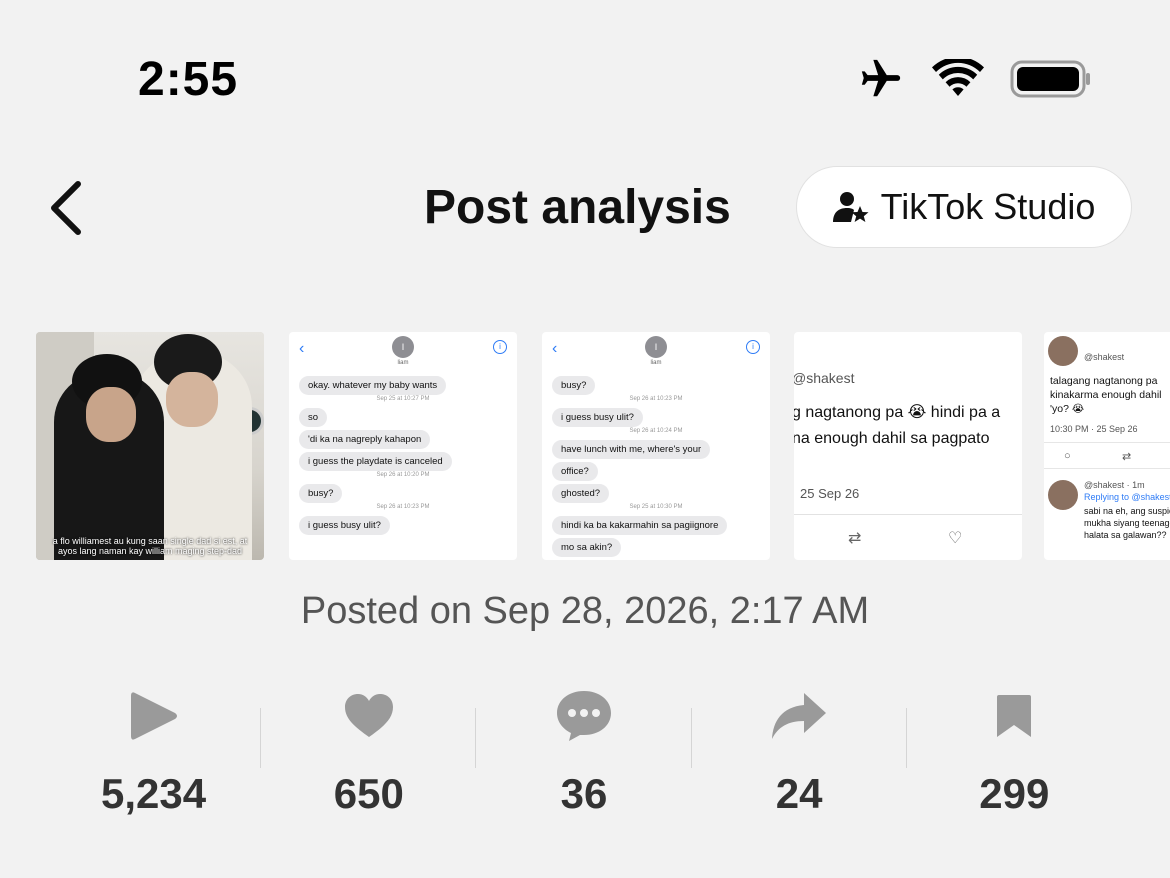 Image resolution: width=1170 pixels, height=878 pixels. What do you see at coordinates (1127, 497) in the screenshot?
I see `reply-to: Replying to @shakest` at bounding box center [1127, 497].